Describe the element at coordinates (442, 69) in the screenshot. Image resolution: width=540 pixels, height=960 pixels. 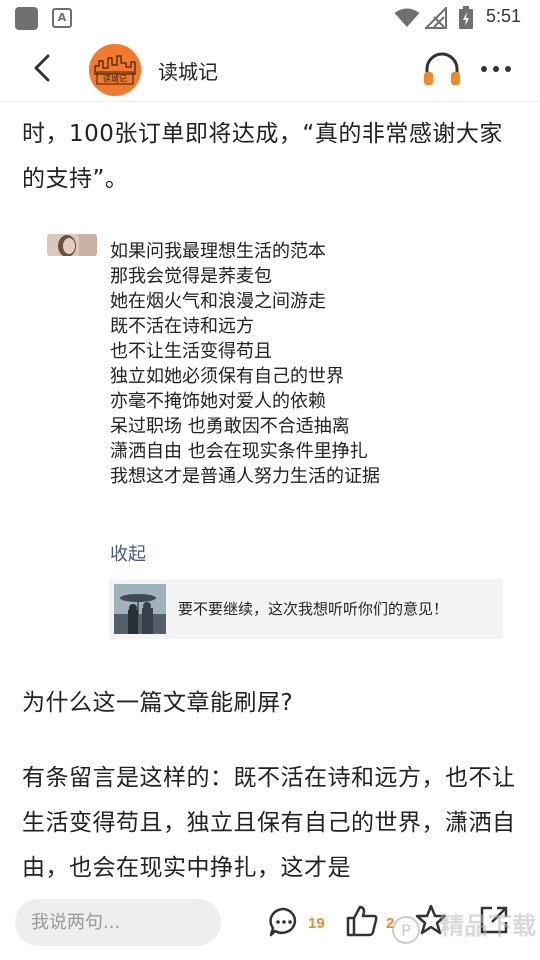
I see `headset-icon` at that location.